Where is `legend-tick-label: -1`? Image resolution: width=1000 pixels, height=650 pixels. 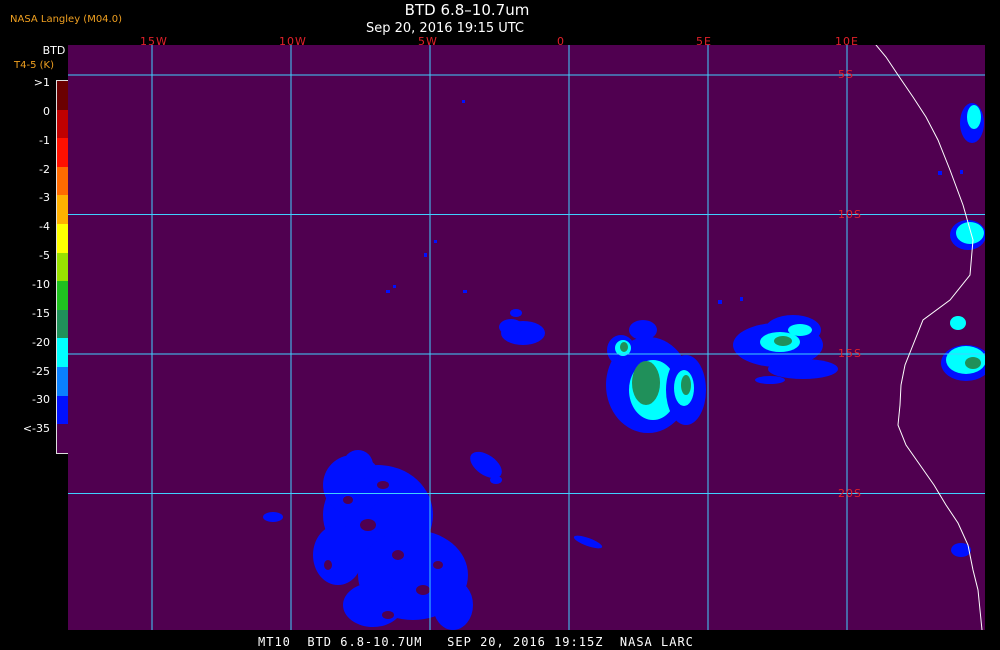 legend-tick-label: -1 is located at coordinates (44, 140).